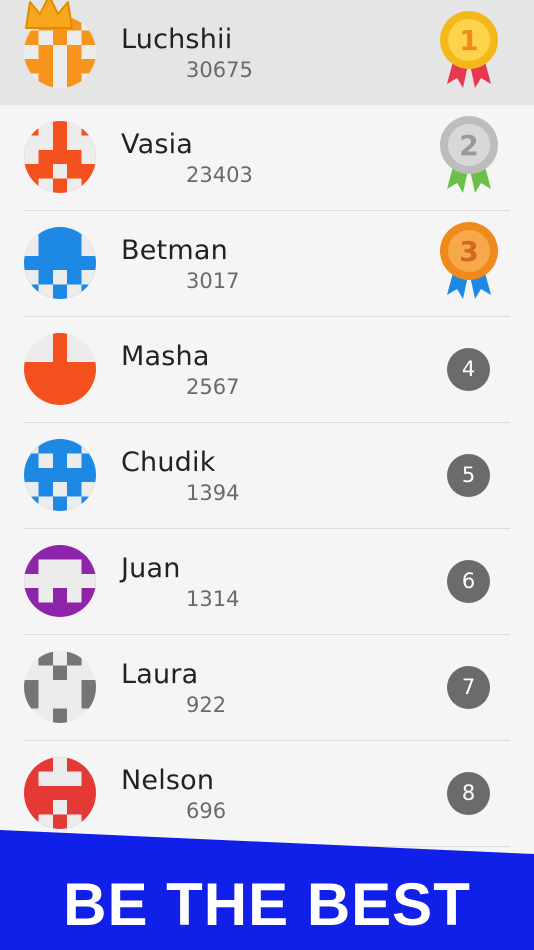 Image resolution: width=534 pixels, height=950 pixels. Describe the element at coordinates (219, 70) in the screenshot. I see `player-score: 30675` at that location.